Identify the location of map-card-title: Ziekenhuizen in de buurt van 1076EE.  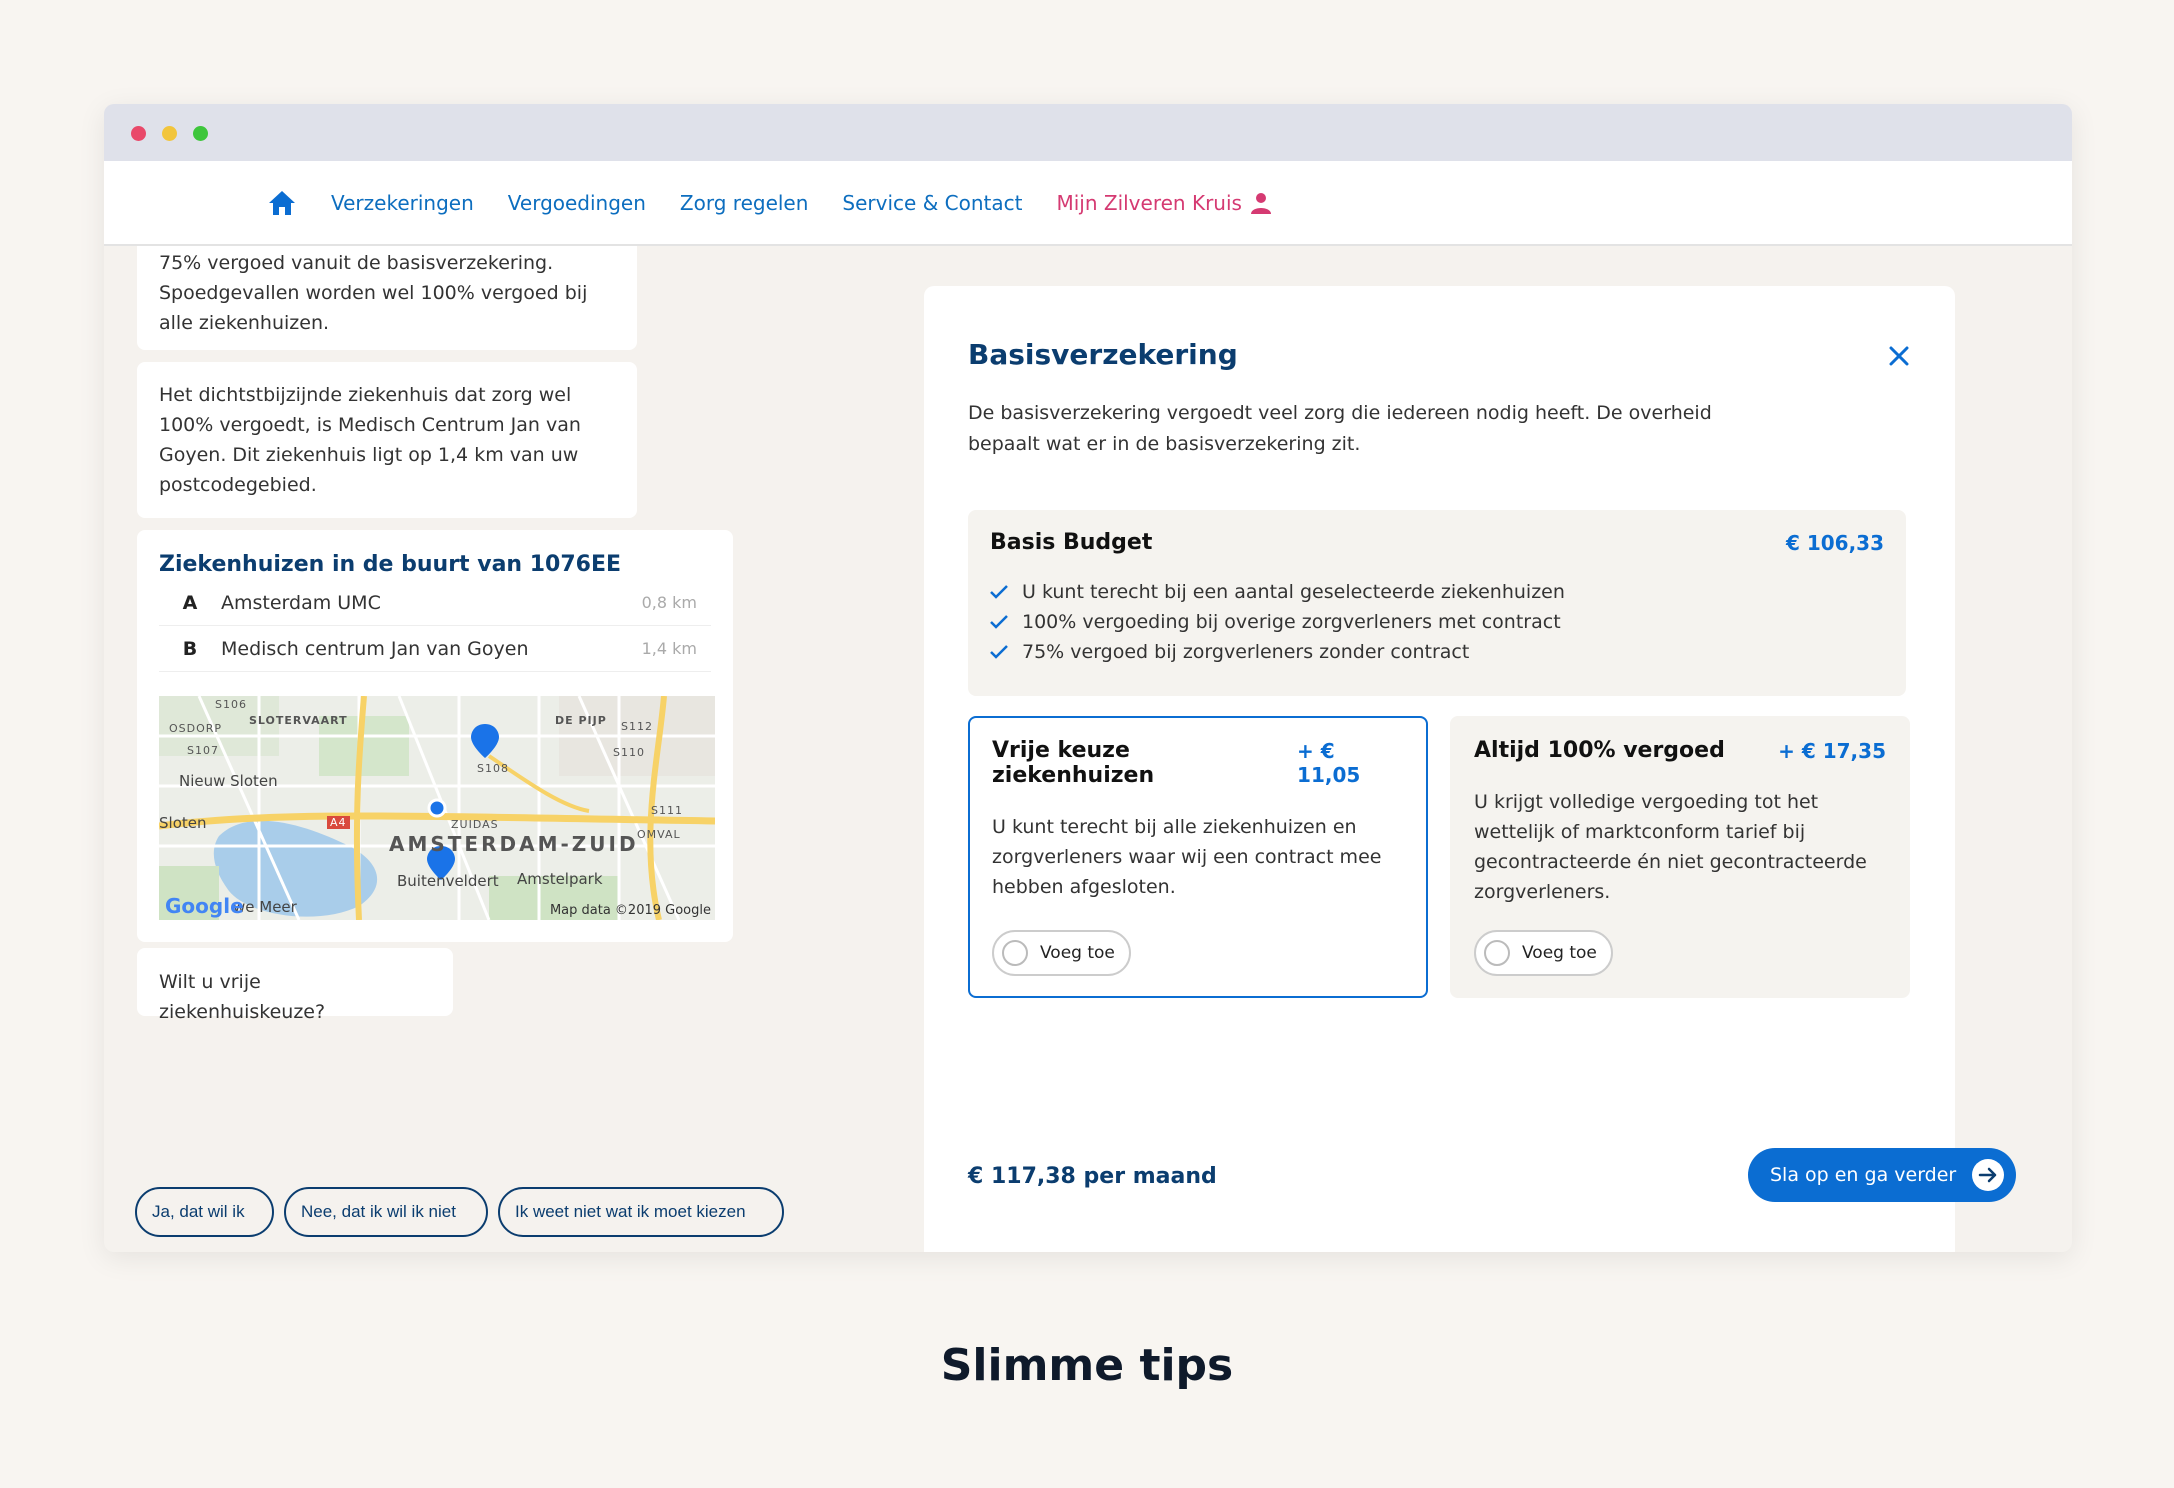
(390, 564).